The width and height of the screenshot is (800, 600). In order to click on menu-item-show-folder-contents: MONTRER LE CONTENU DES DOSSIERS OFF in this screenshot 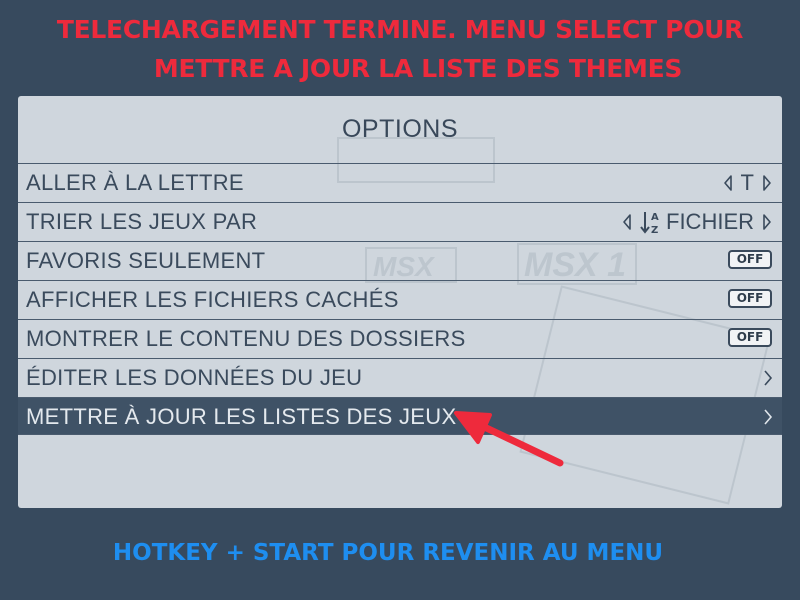, I will do `click(400, 338)`.